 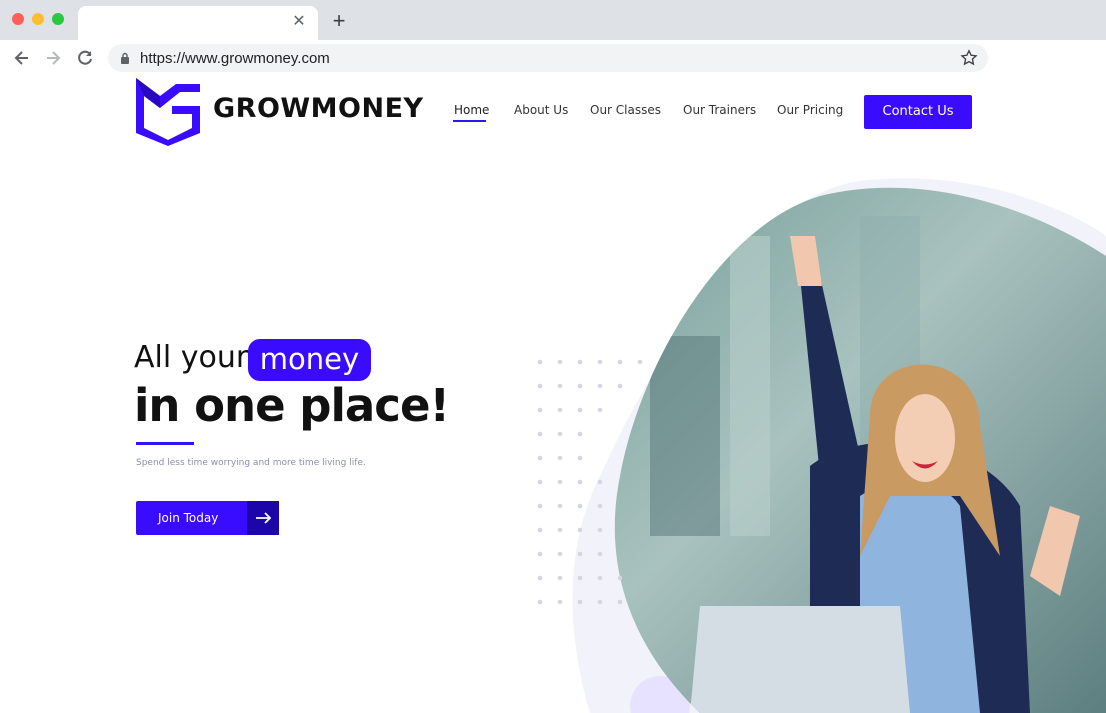 What do you see at coordinates (625, 110) in the screenshot?
I see `nav-our-classes: Our Classes` at bounding box center [625, 110].